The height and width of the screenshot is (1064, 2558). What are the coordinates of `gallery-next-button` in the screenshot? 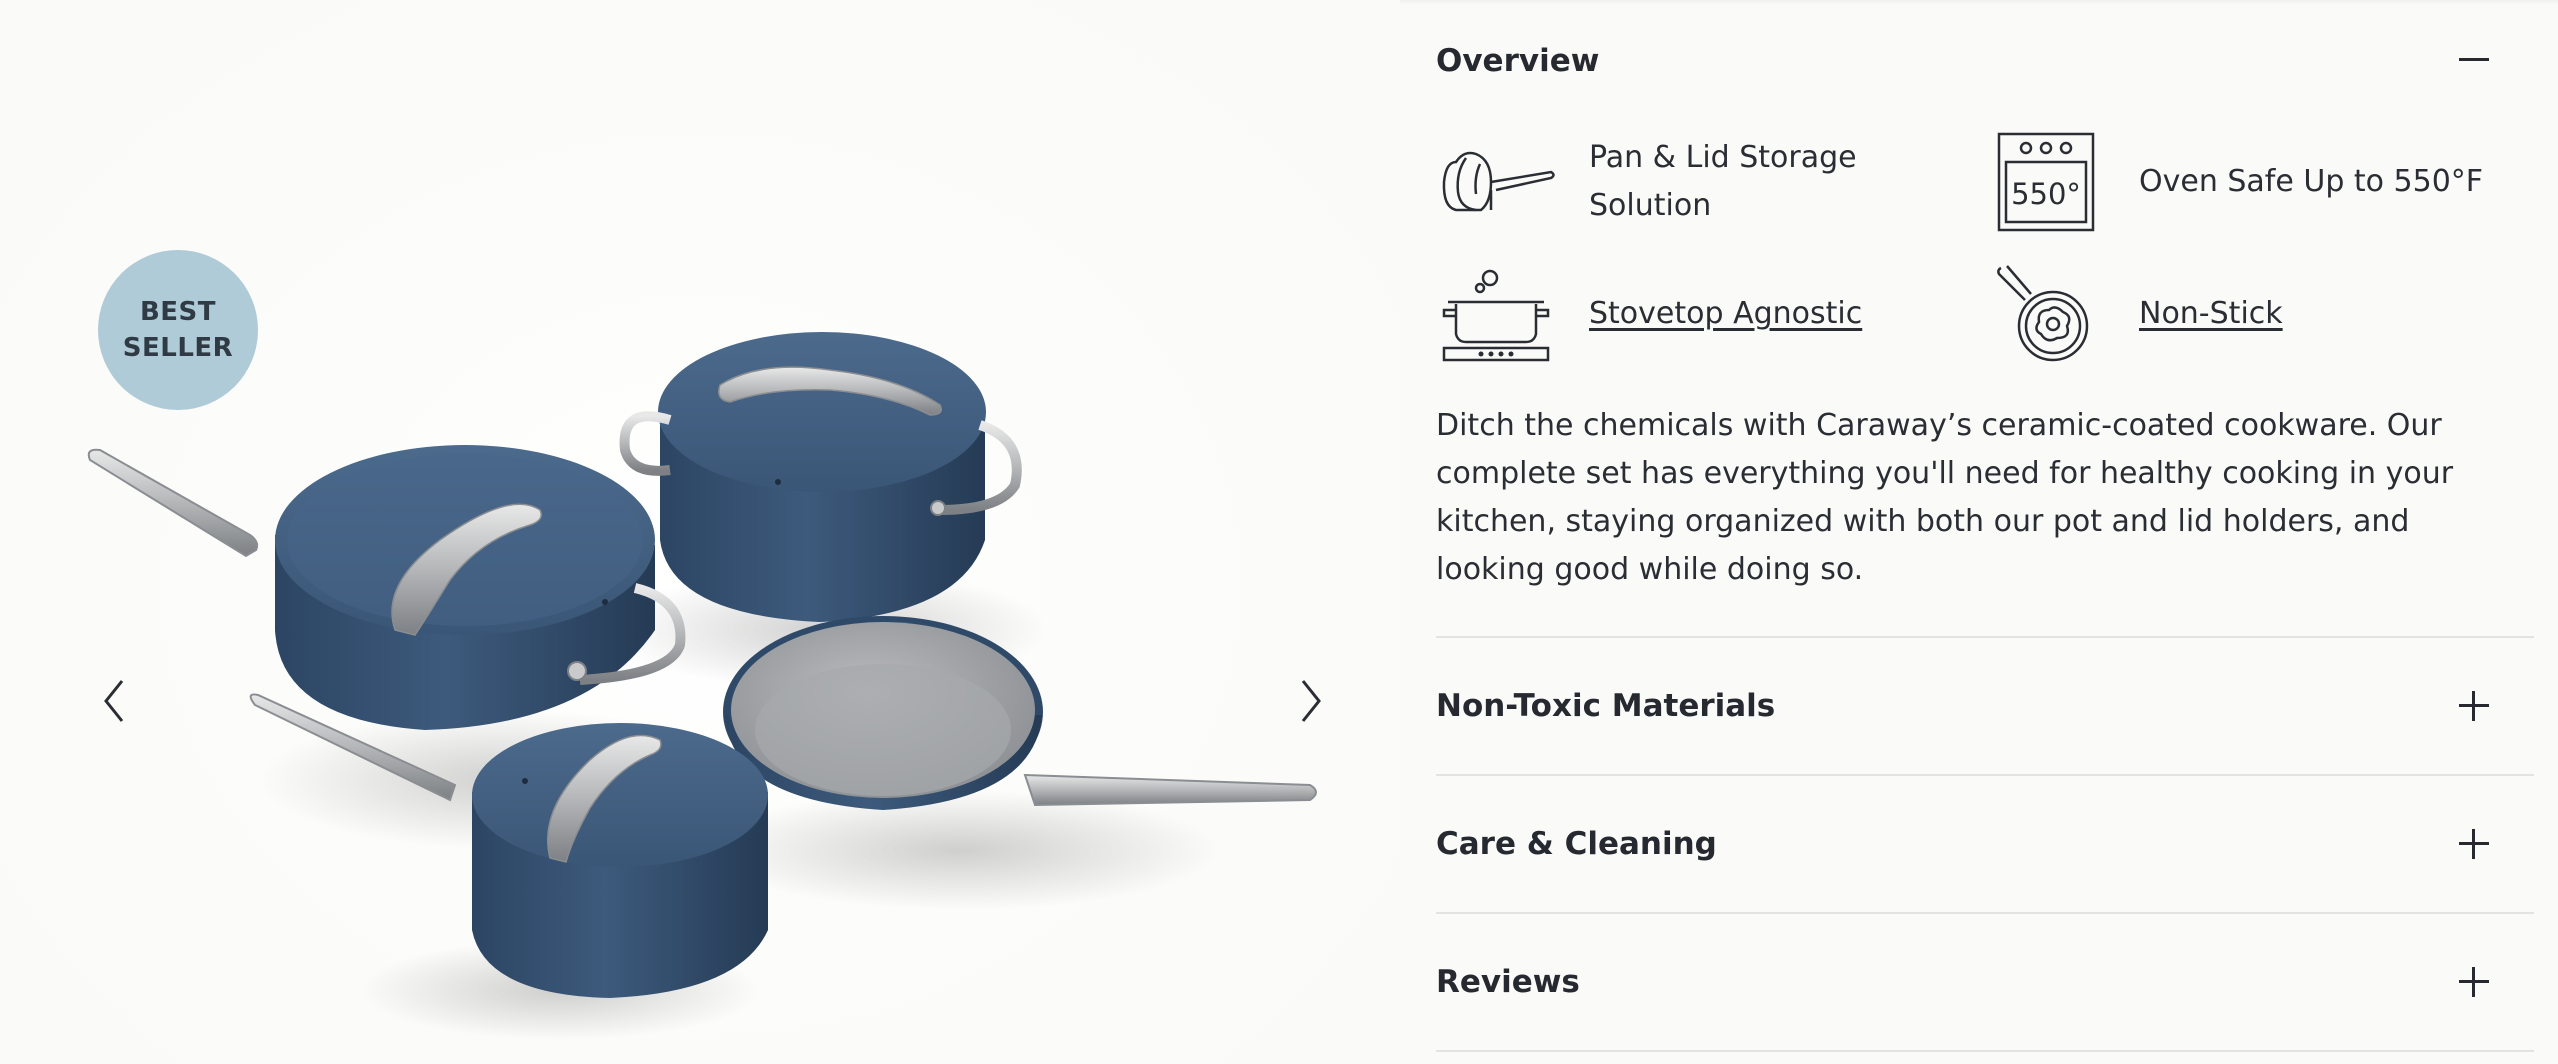 It's located at (1311, 701).